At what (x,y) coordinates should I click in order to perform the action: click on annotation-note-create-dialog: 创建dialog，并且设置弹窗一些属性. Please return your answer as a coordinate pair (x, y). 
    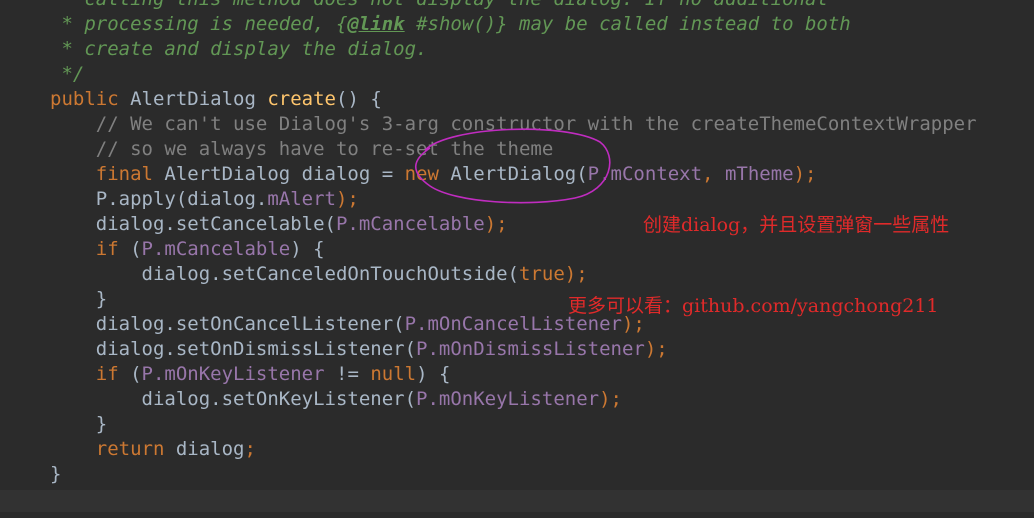
    Looking at the image, I should click on (796, 225).